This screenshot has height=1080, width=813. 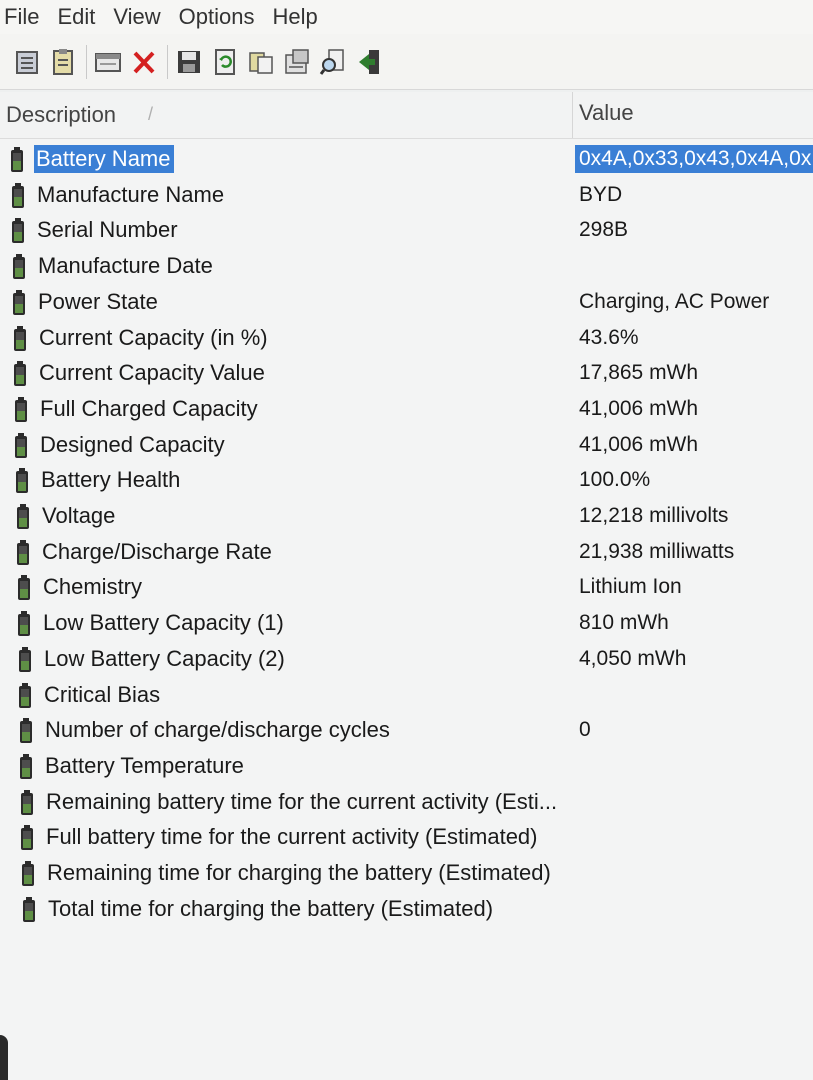 I want to click on row-value: 43.6%, so click(x=609, y=337).